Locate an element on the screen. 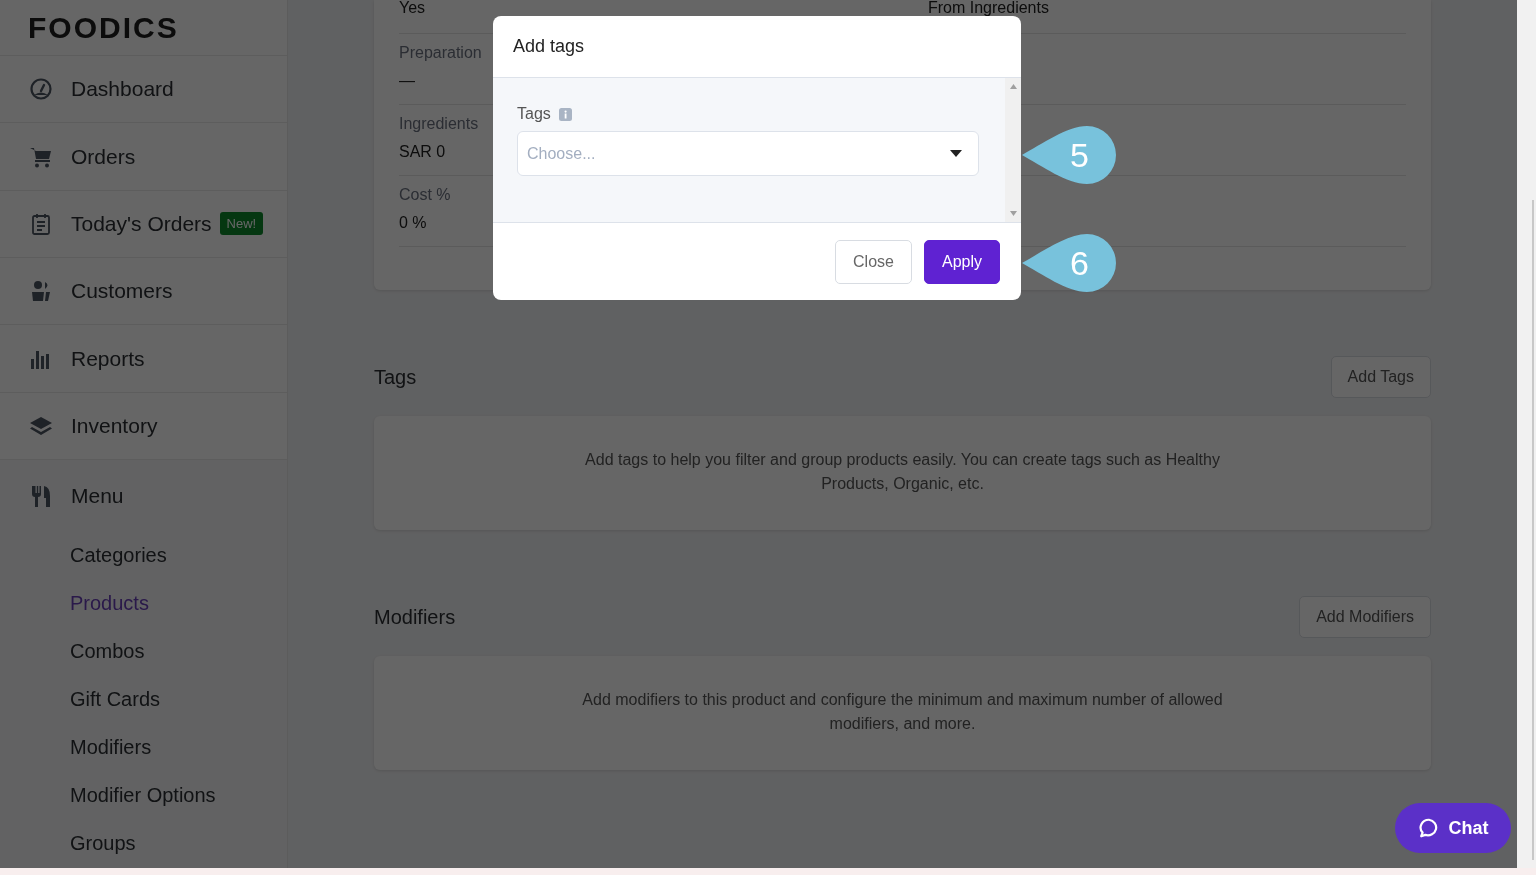 The width and height of the screenshot is (1536, 875). gauge-icon is located at coordinates (41, 89).